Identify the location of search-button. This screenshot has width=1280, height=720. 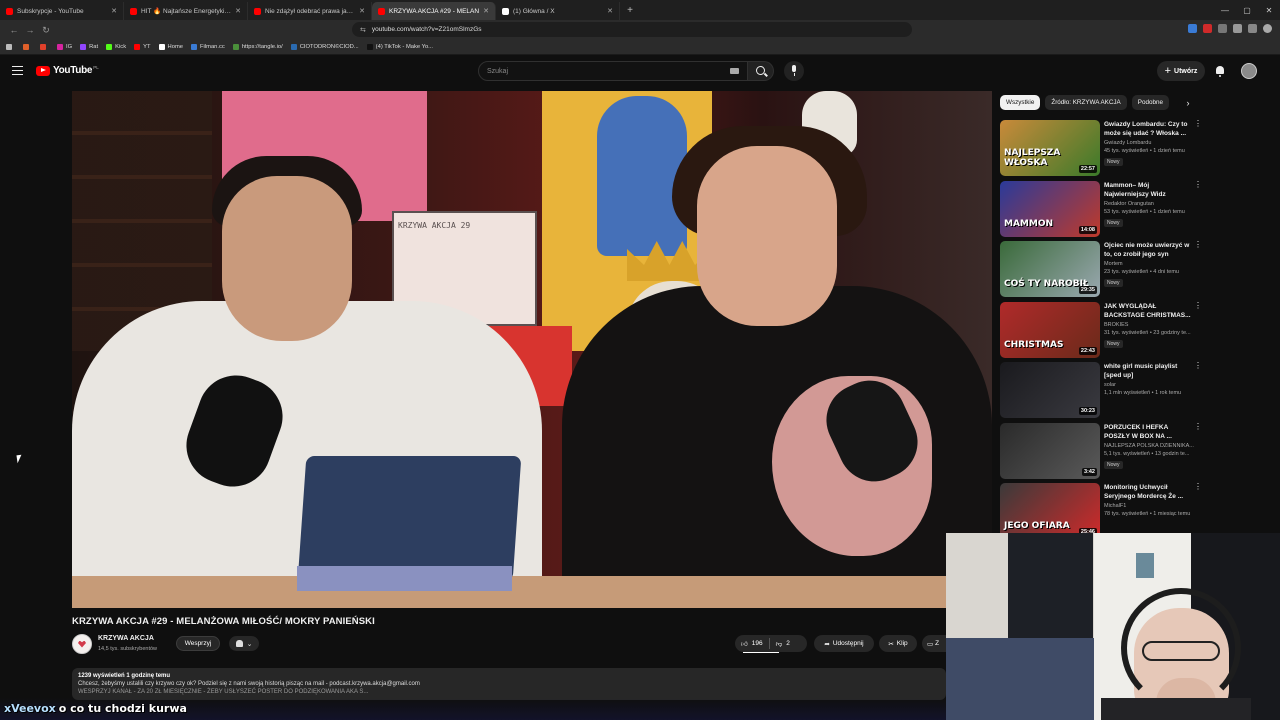
(761, 71).